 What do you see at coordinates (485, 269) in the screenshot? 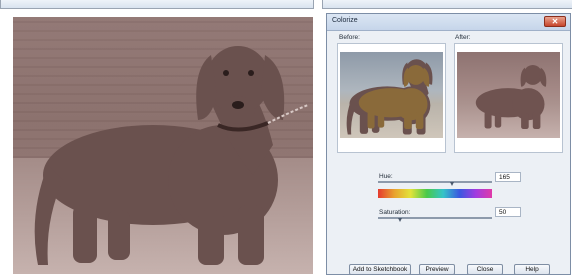
I see `close-button: Close` at bounding box center [485, 269].